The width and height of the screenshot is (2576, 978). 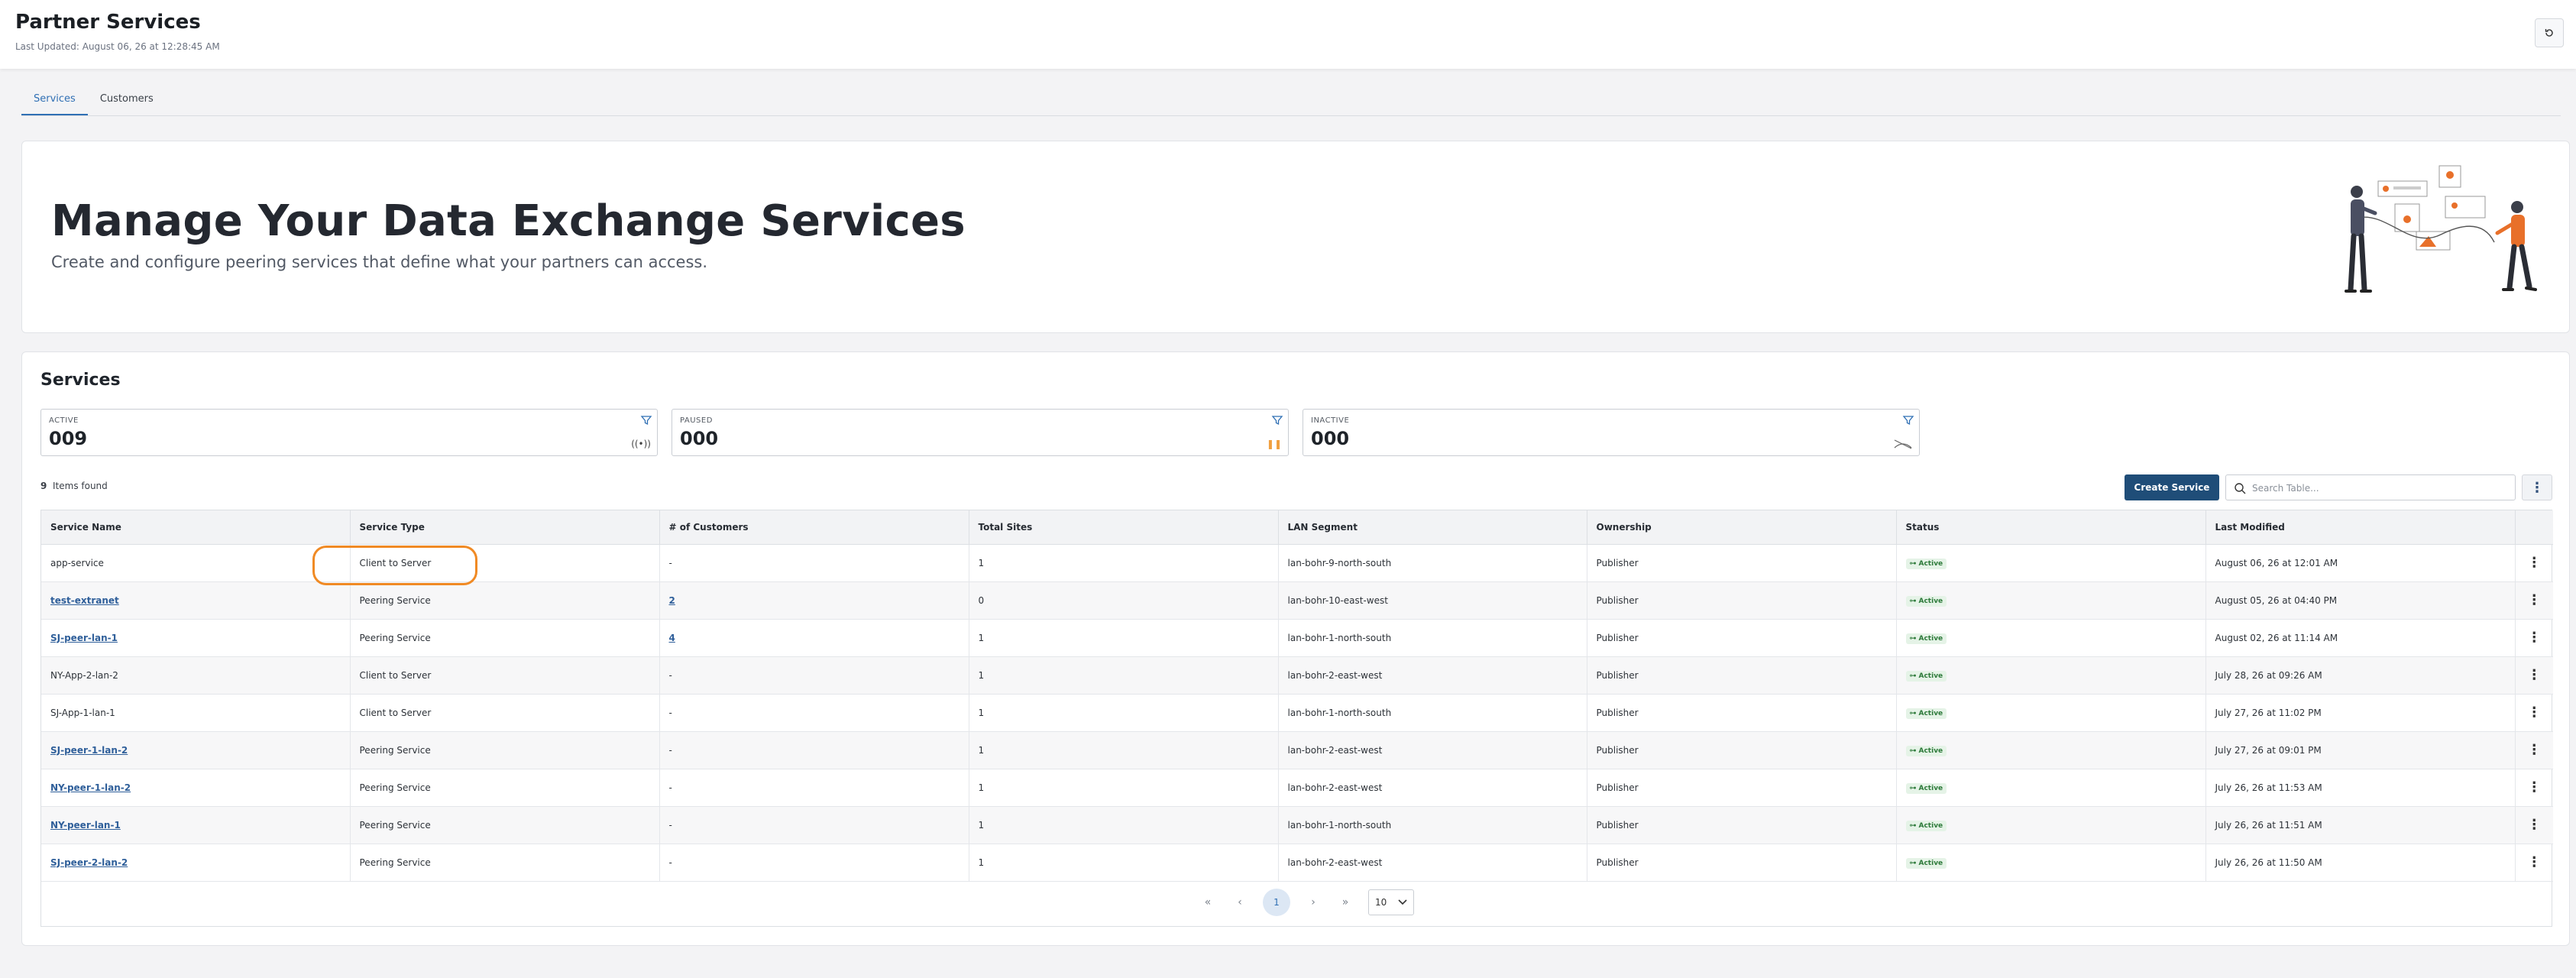 I want to click on last-modified-cell: July 26, 26 at 11:51 AM, so click(x=2360, y=825).